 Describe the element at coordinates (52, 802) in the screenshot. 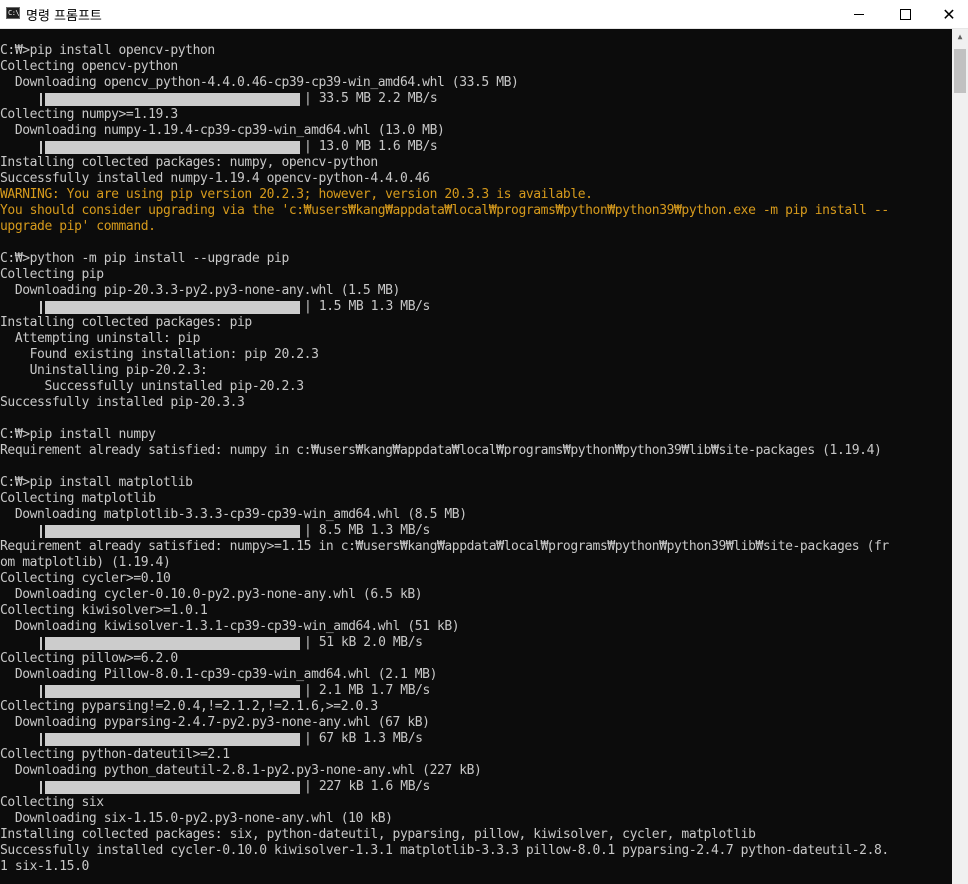

I see `console-line: Collecting six` at that location.